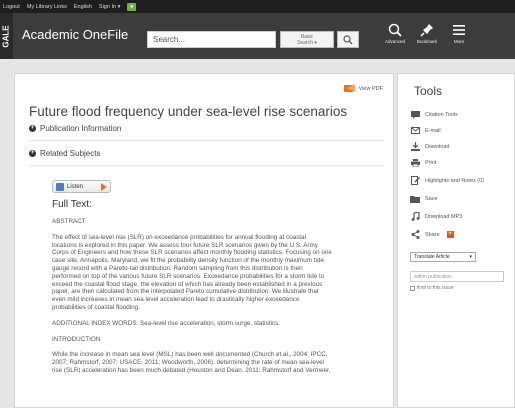 The width and height of the screenshot is (515, 408). Describe the element at coordinates (395, 38) in the screenshot. I see `advanced-search-button: Advanced` at that location.